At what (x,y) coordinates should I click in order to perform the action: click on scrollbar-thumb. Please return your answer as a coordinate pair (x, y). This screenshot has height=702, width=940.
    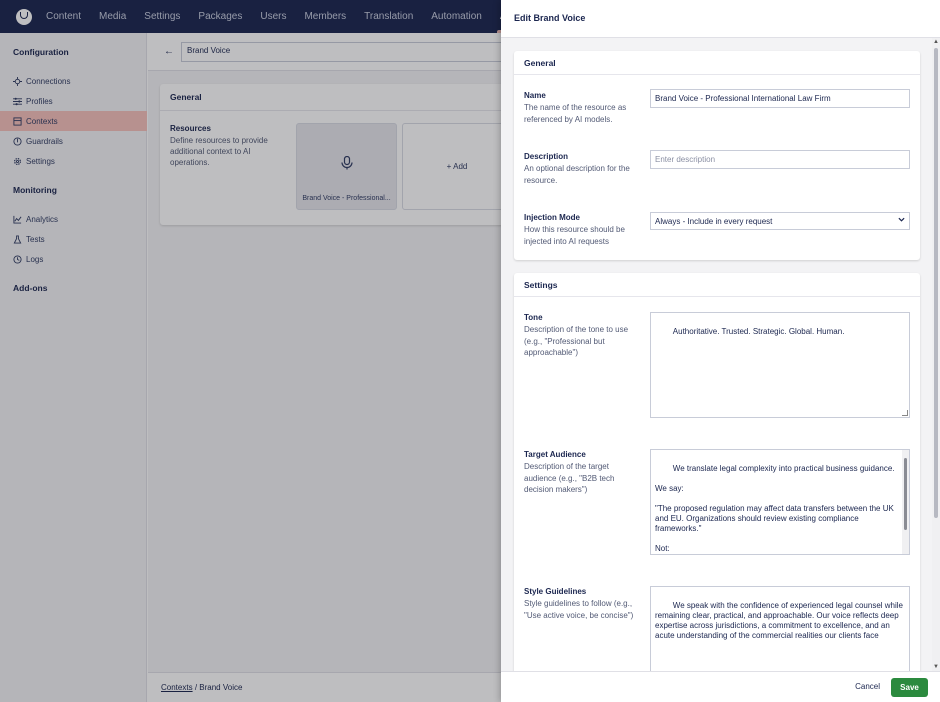
    Looking at the image, I should click on (936, 283).